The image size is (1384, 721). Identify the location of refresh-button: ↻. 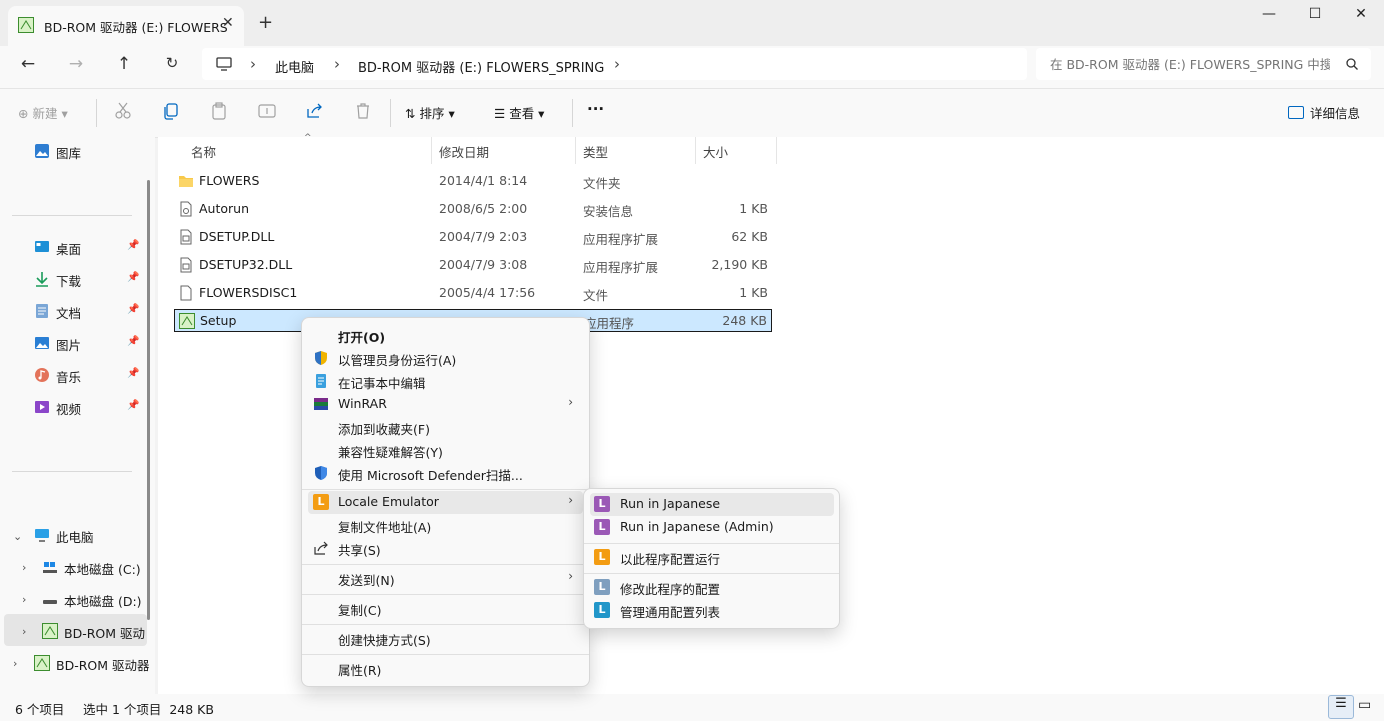
(172, 65).